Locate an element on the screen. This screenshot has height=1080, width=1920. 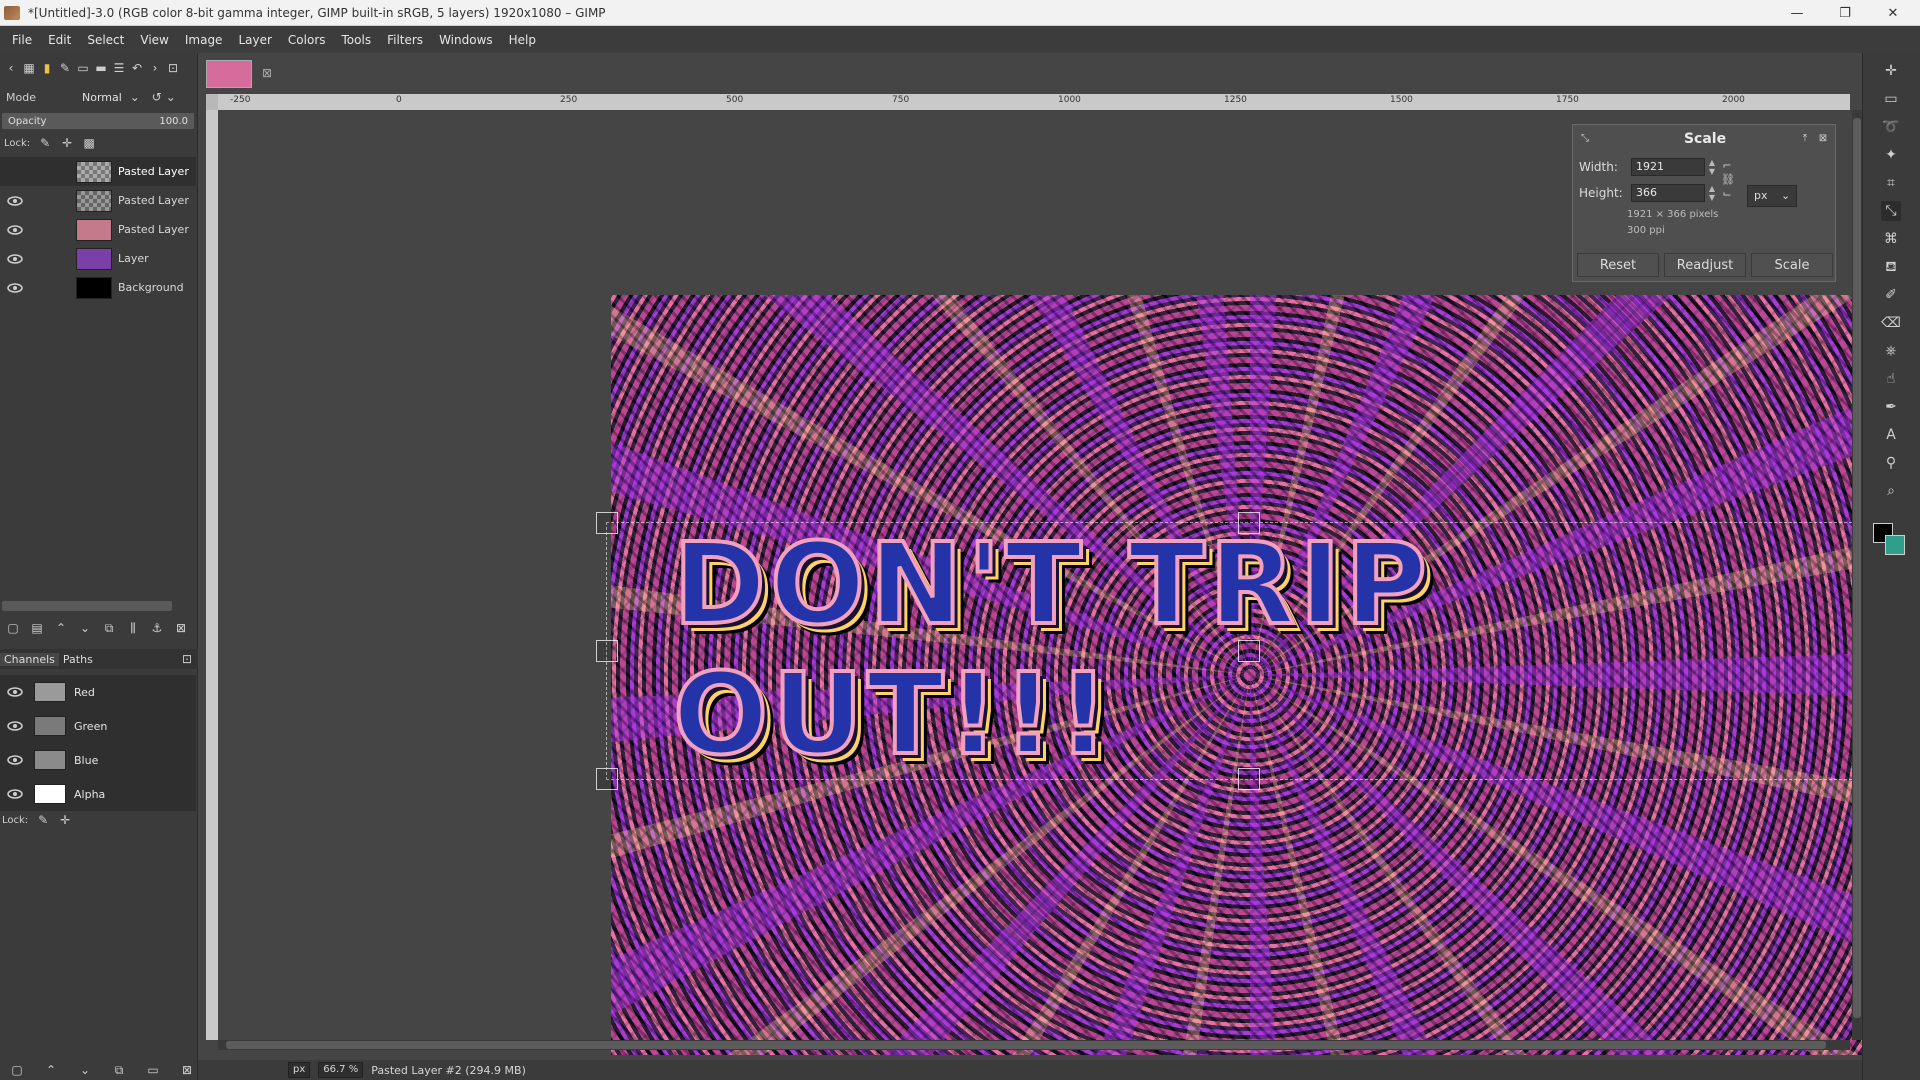
readjust-button: Readjust is located at coordinates (1705, 265).